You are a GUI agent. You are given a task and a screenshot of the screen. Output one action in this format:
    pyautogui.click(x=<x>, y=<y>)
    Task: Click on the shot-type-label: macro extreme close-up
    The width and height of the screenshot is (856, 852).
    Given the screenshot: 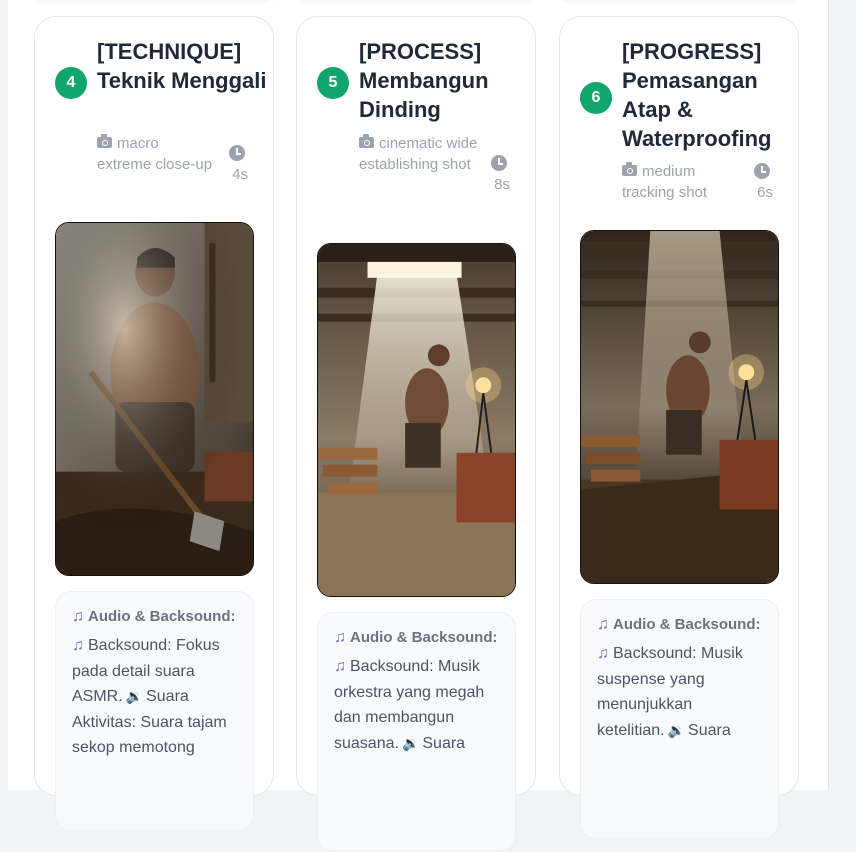 What is the action you would take?
    pyautogui.click(x=155, y=154)
    